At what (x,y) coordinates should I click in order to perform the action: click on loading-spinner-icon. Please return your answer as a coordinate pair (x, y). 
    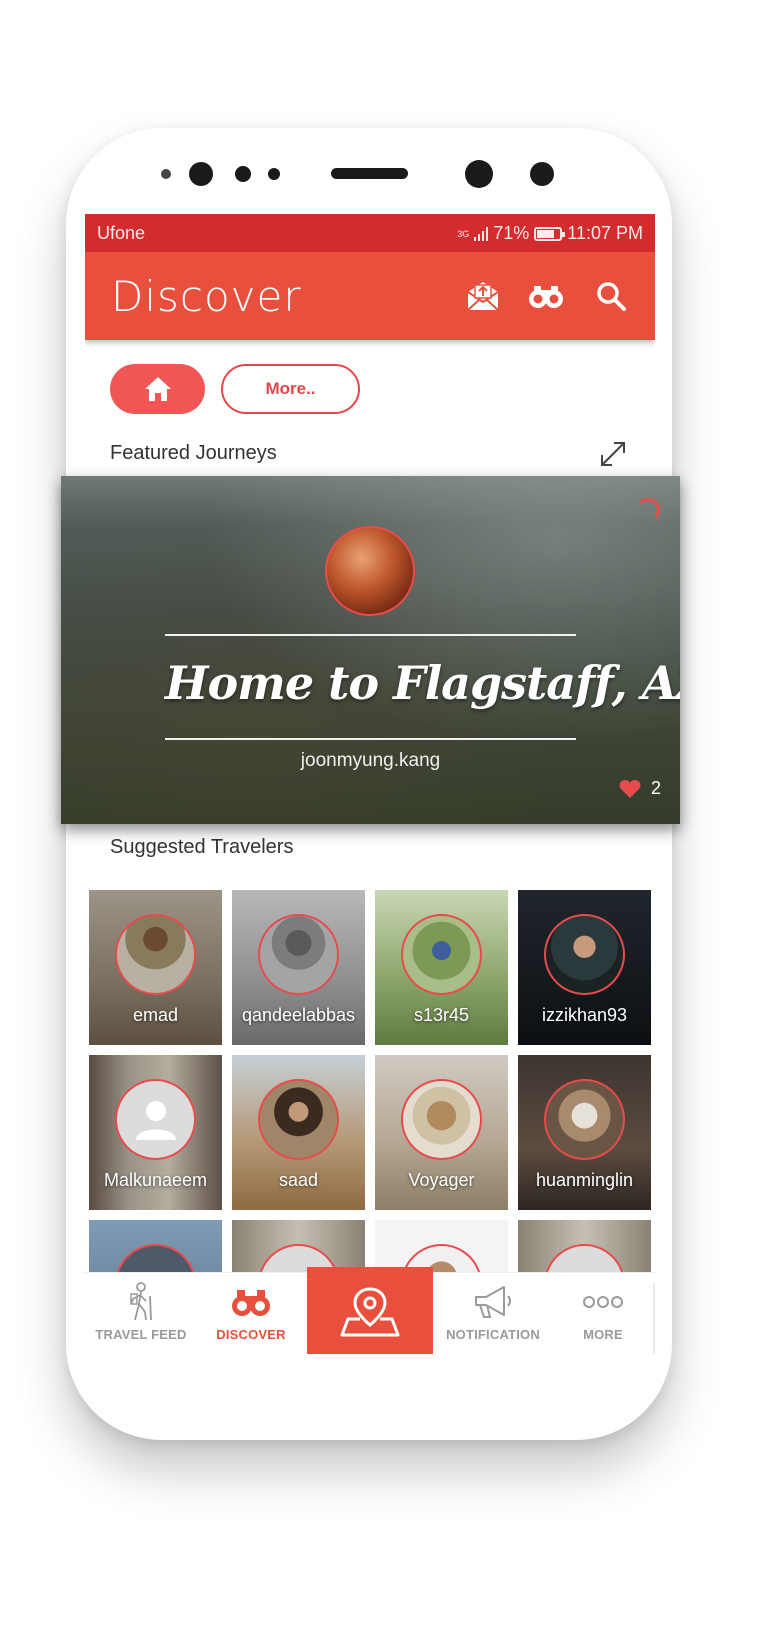
    Looking at the image, I should click on (648, 510).